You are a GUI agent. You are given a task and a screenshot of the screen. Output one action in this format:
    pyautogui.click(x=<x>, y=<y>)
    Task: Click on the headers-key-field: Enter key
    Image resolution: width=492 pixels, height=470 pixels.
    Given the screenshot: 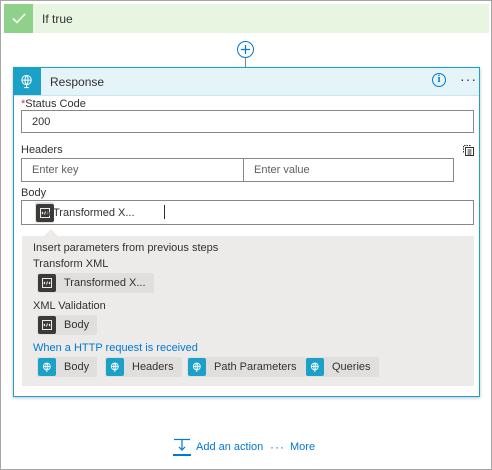 What is the action you would take?
    pyautogui.click(x=132, y=170)
    